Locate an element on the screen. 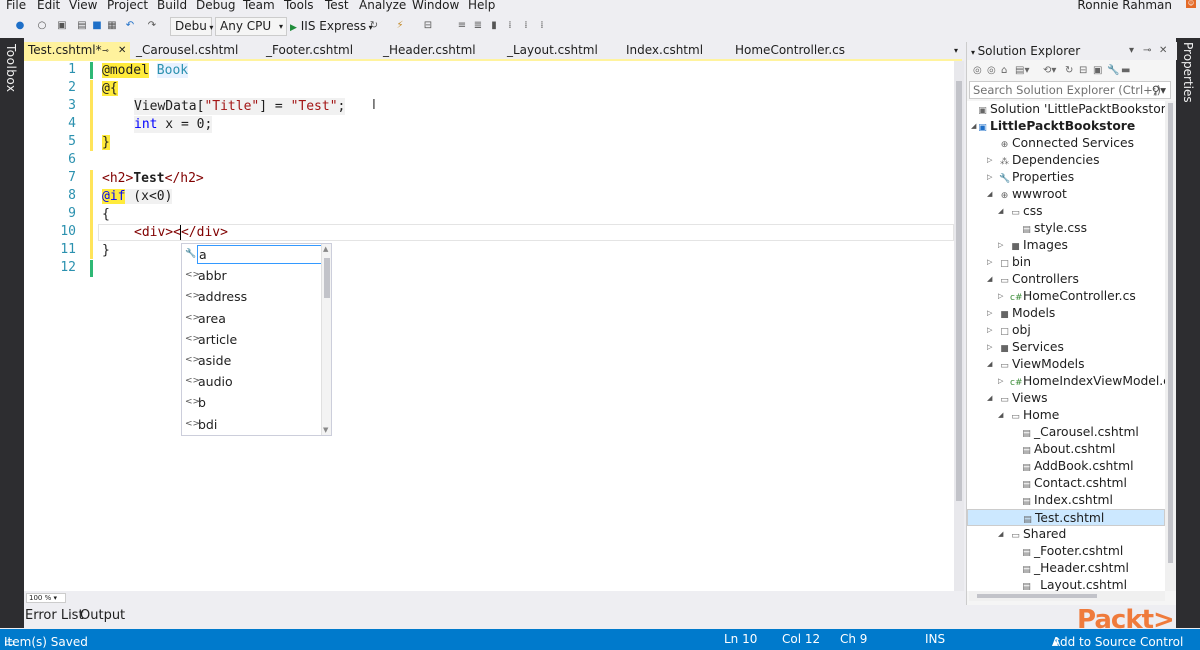 This screenshot has width=1200, height=650. comment-icon: ⁞ is located at coordinates (510, 26).